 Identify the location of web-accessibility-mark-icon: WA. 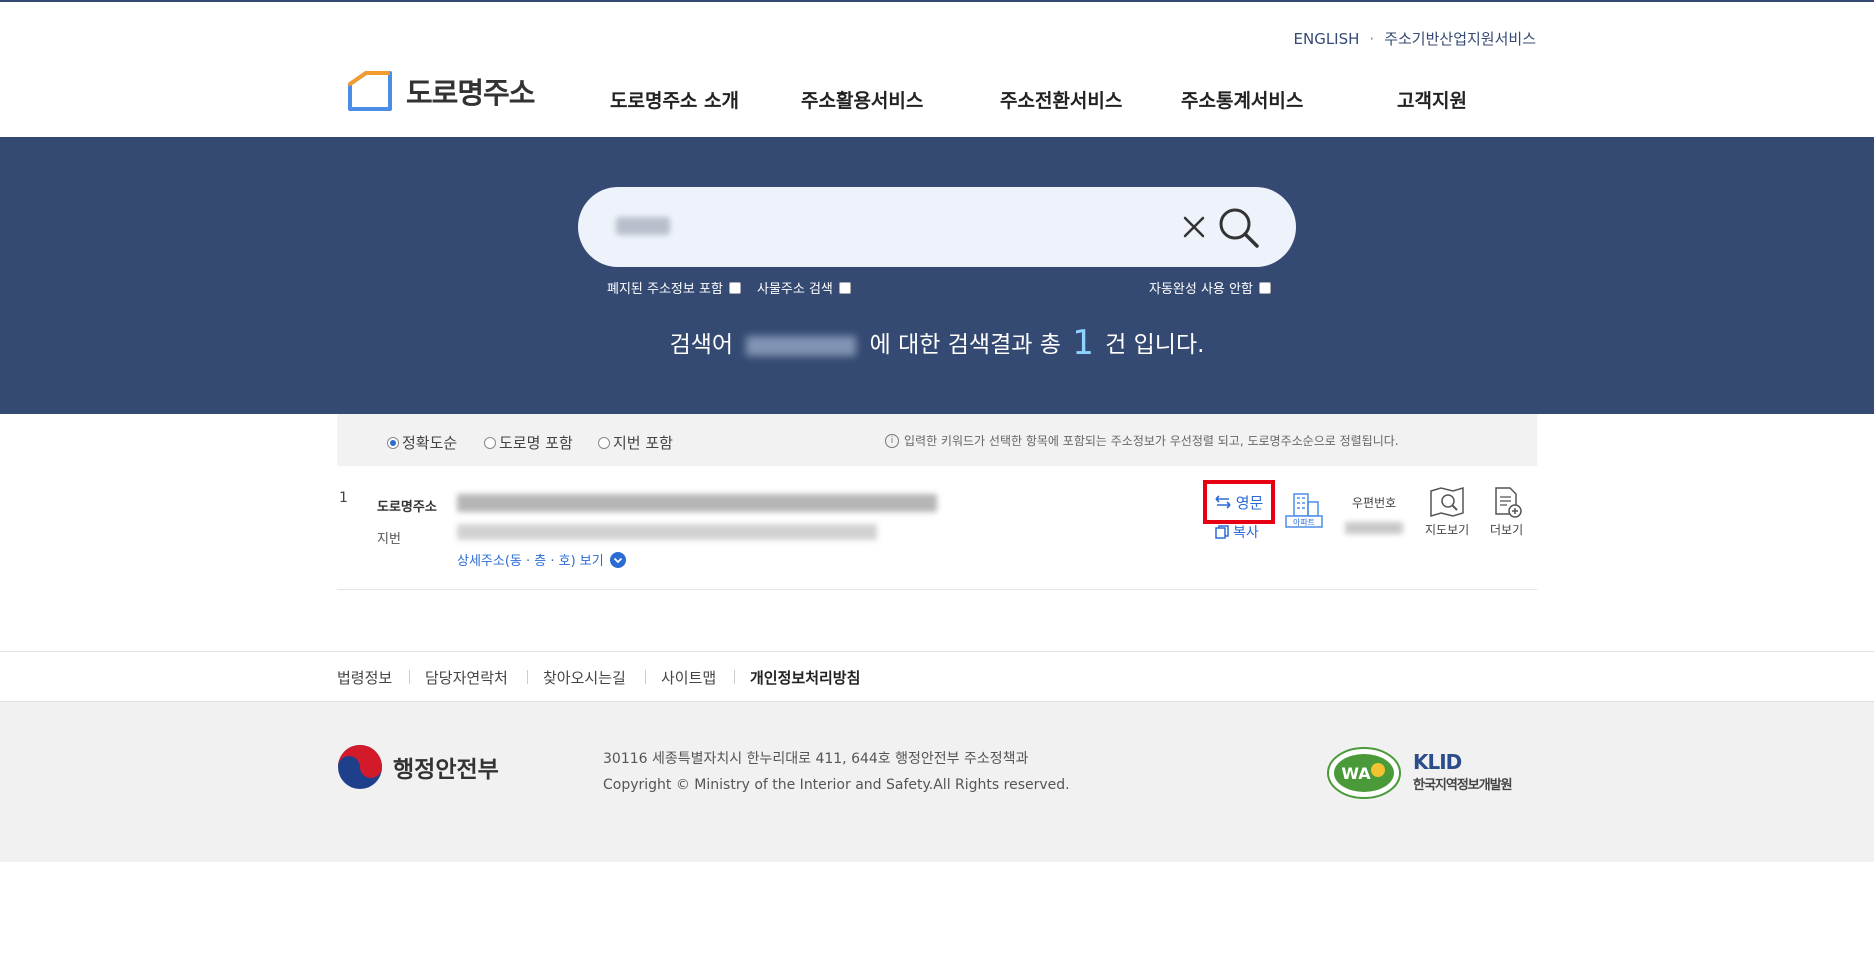
(1364, 773).